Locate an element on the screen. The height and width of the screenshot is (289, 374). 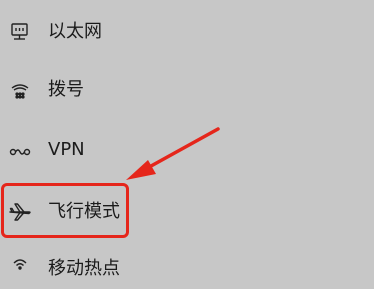
nav-item-label: 以太网 is located at coordinates (75, 31).